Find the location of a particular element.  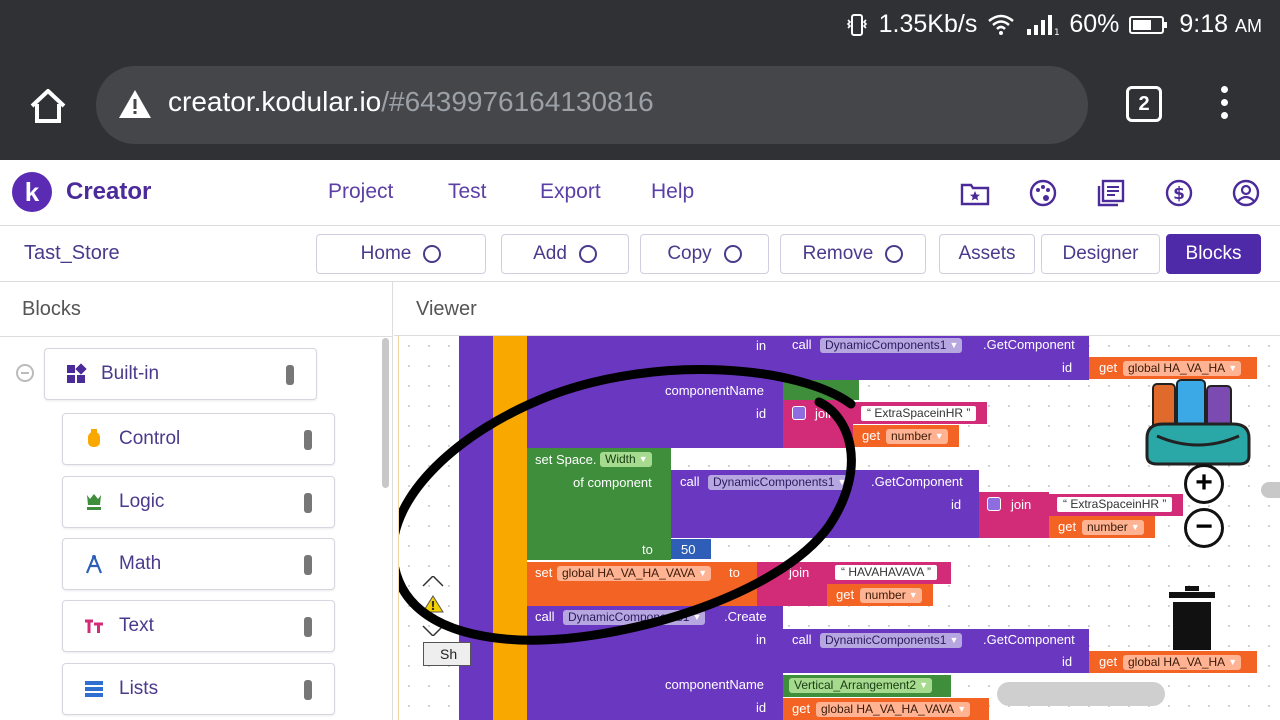

set-space-label: set Space. is located at coordinates (566, 459).